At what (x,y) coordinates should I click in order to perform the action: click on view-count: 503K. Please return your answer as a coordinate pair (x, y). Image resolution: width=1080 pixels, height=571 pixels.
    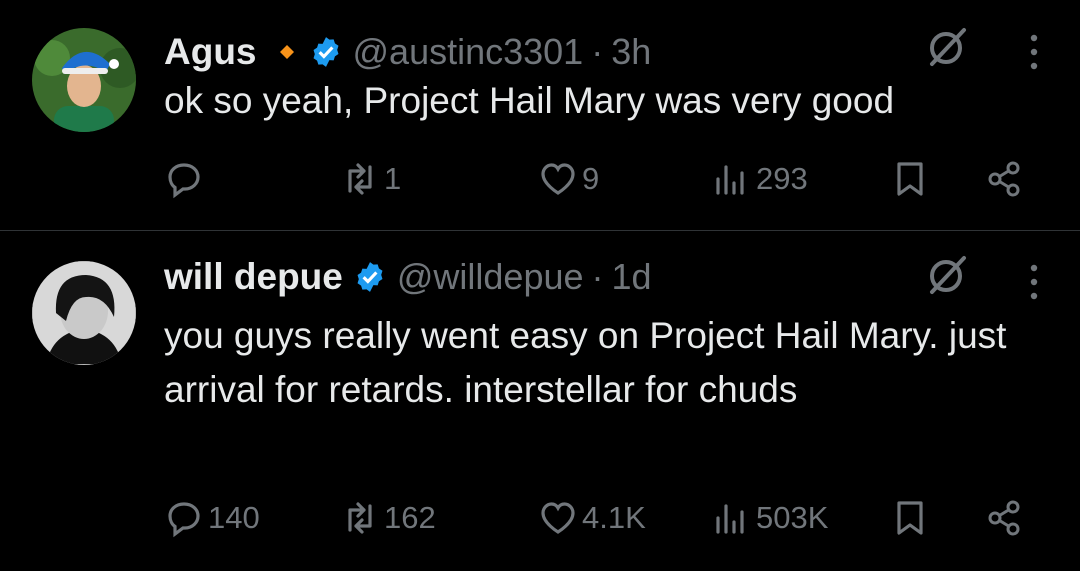
    Looking at the image, I should click on (792, 517).